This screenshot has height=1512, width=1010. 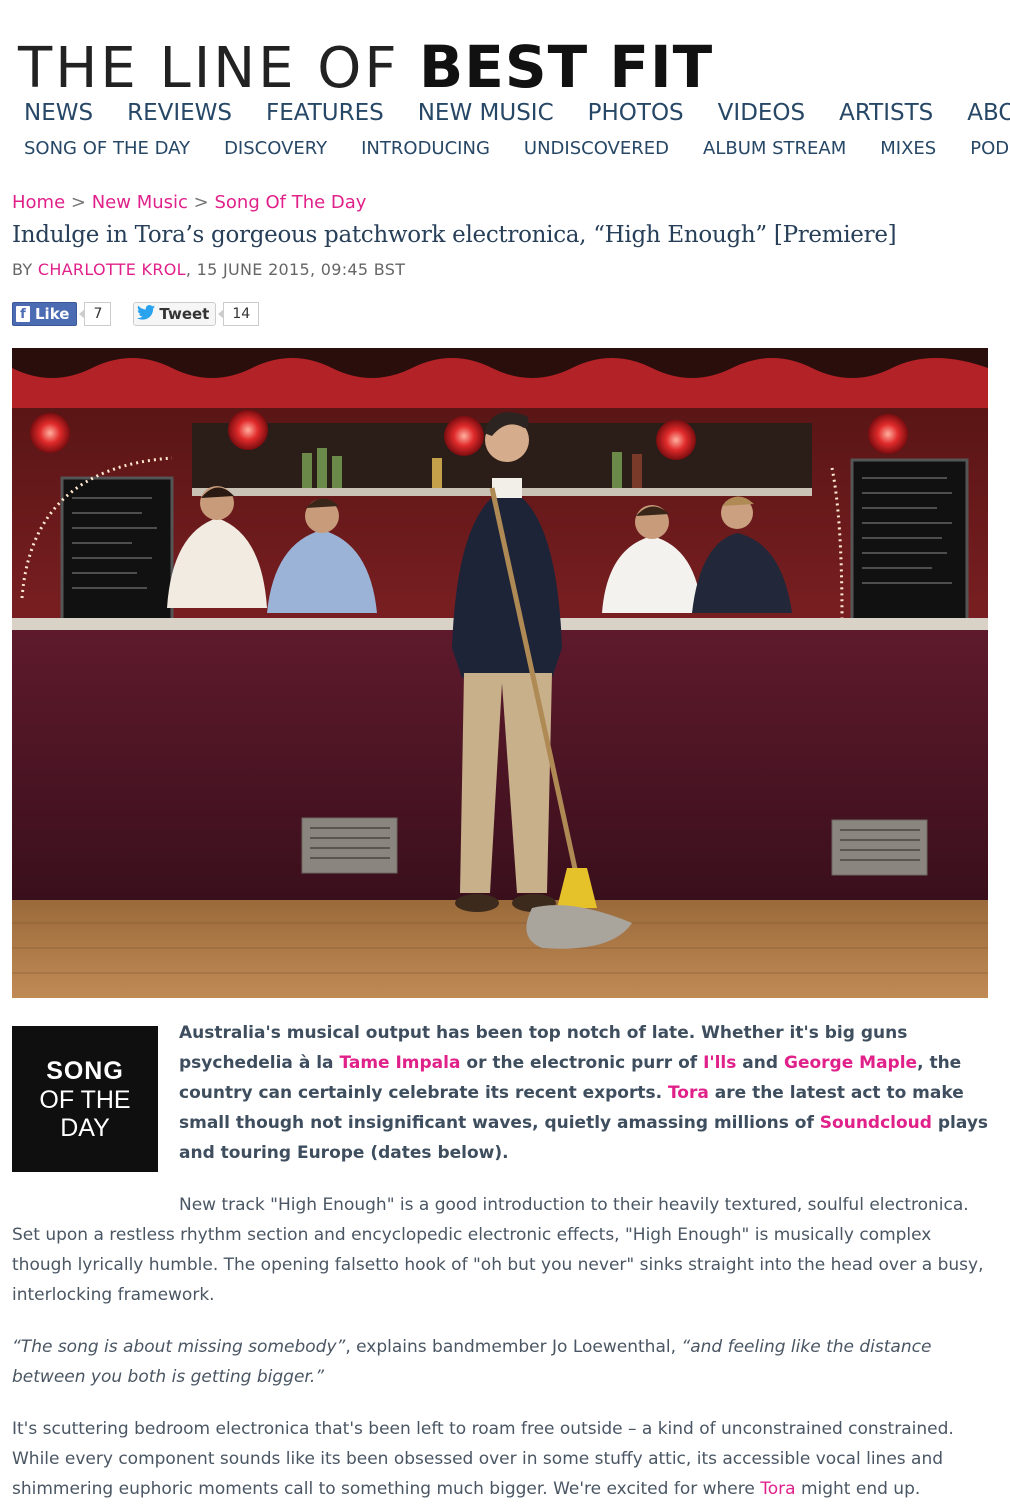 I want to click on nav-reviews: REVIEWS, so click(x=179, y=113).